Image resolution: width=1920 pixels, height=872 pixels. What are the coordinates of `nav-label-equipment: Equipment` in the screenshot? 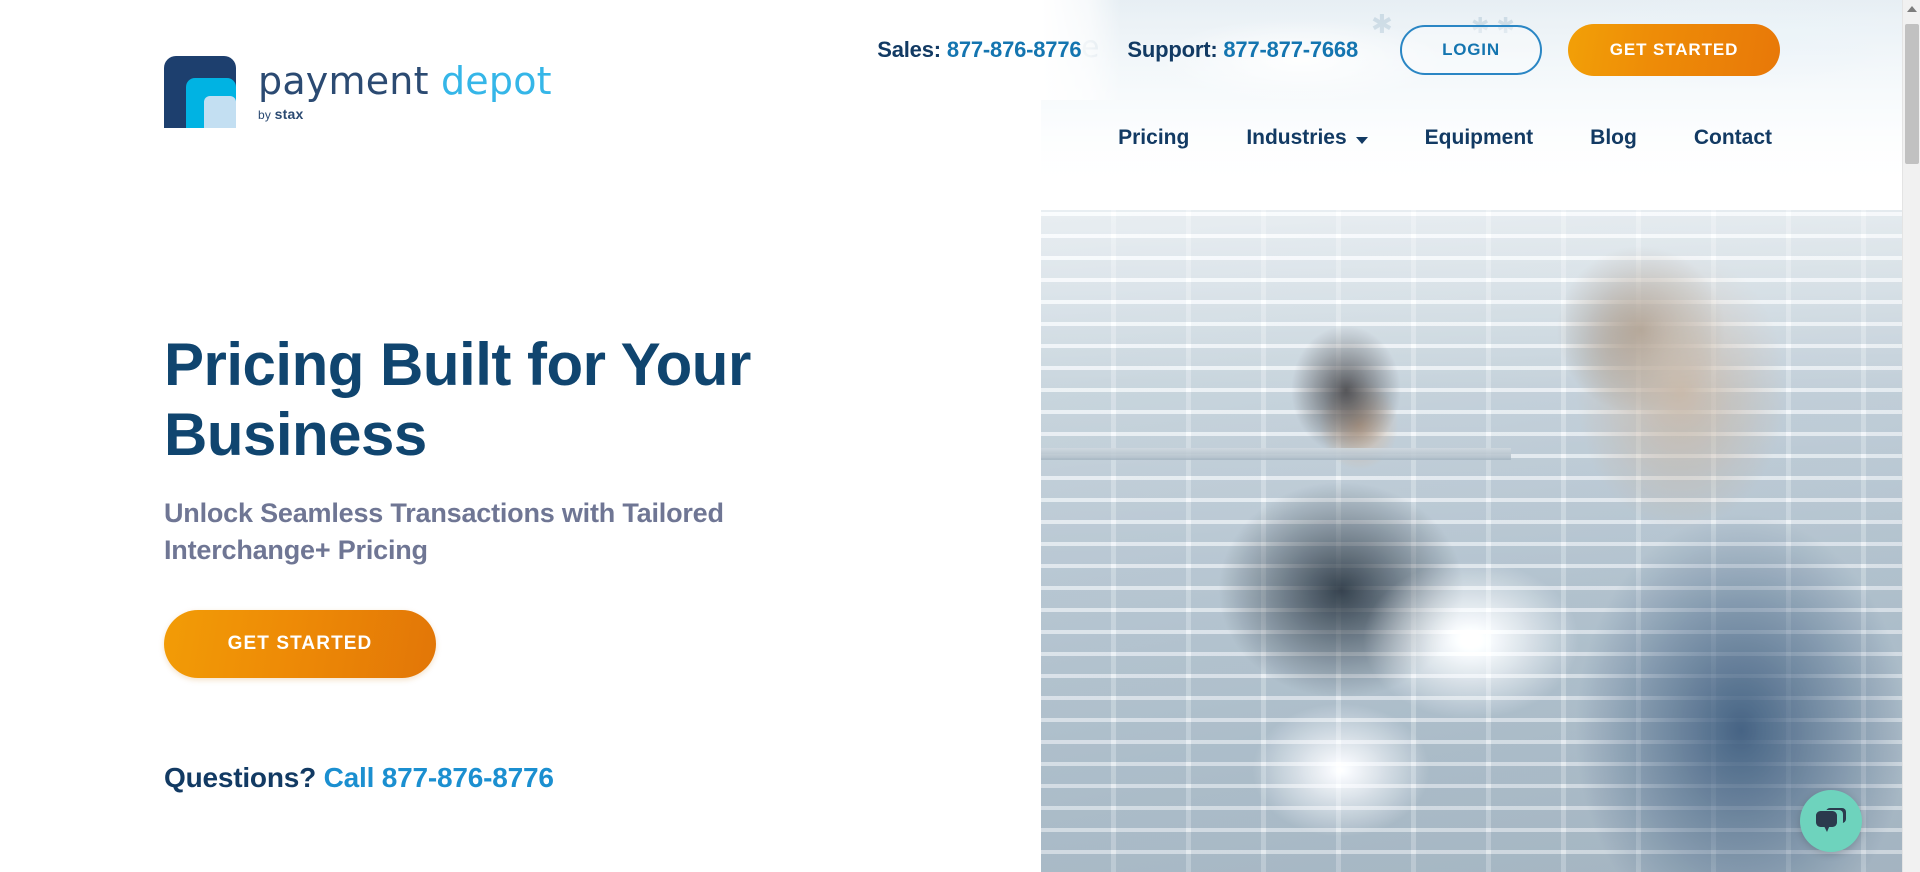 It's located at (1479, 137).